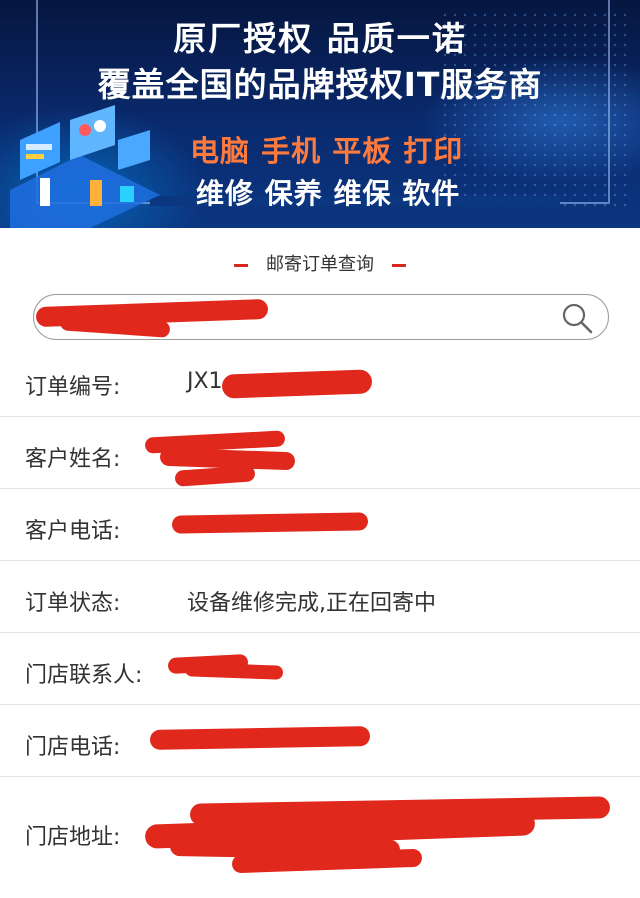 This screenshot has height=898, width=640. Describe the element at coordinates (73, 747) in the screenshot. I see `field-label: 门店电话:` at that location.